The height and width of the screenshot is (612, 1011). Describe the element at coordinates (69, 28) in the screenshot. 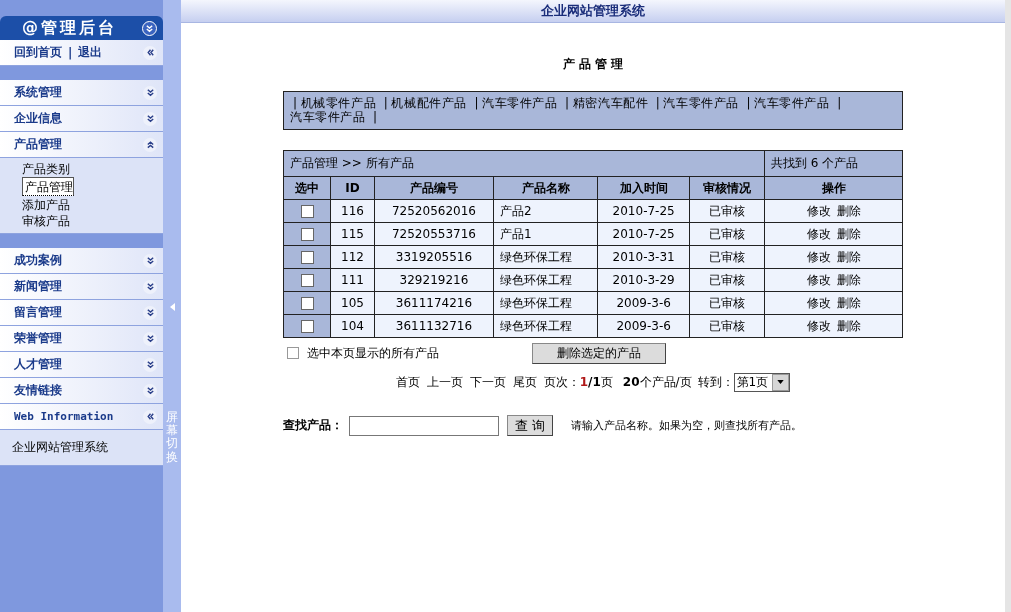

I see `sidebar-title: @管理后台` at that location.